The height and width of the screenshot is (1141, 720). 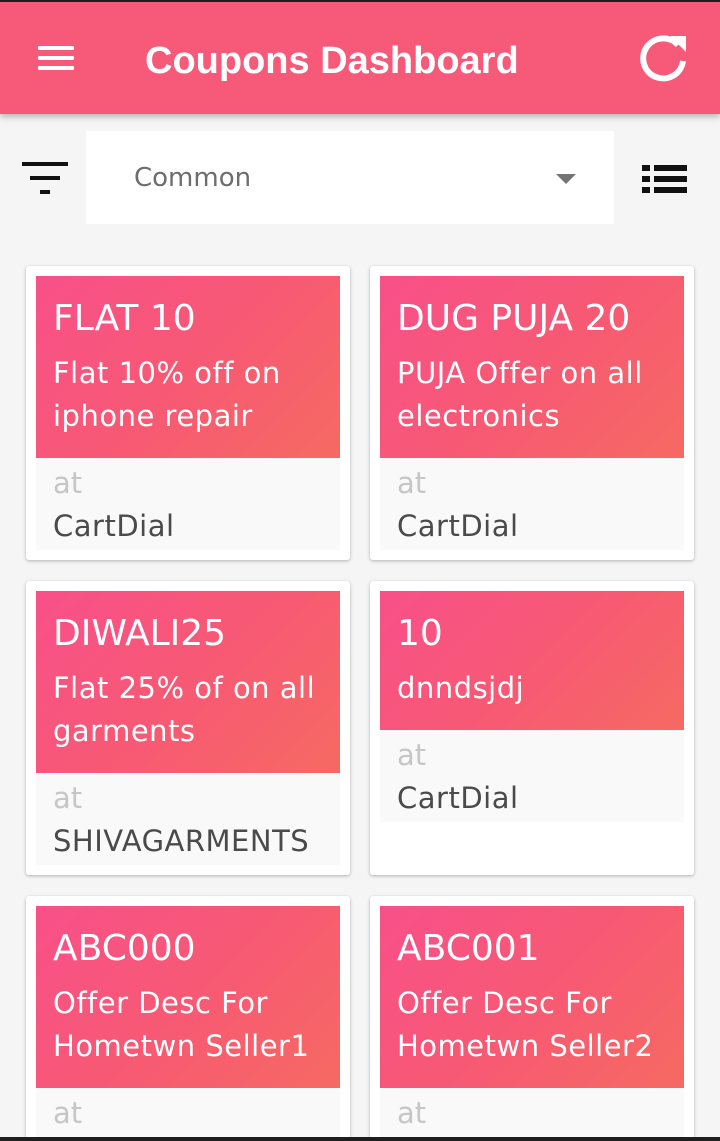 What do you see at coordinates (140, 633) in the screenshot?
I see `coupon-code: DIWALI25` at bounding box center [140, 633].